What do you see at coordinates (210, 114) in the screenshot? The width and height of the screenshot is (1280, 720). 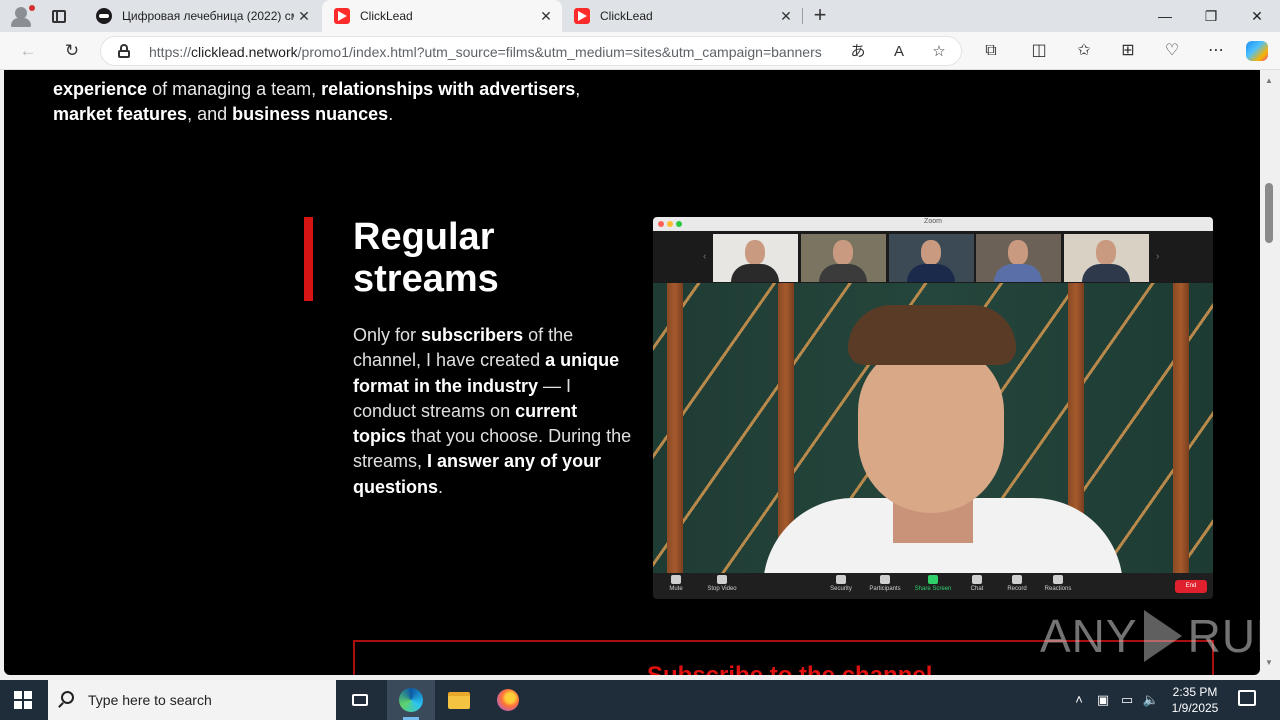 I see `body-text: , and` at bounding box center [210, 114].